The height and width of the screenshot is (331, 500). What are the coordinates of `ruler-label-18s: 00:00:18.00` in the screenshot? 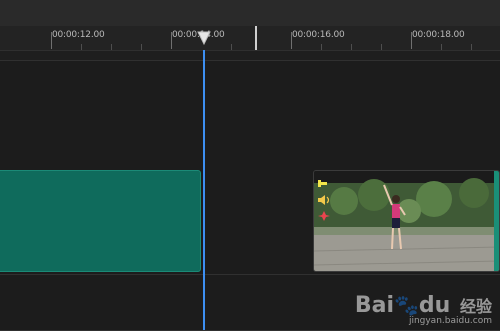 It's located at (438, 35).